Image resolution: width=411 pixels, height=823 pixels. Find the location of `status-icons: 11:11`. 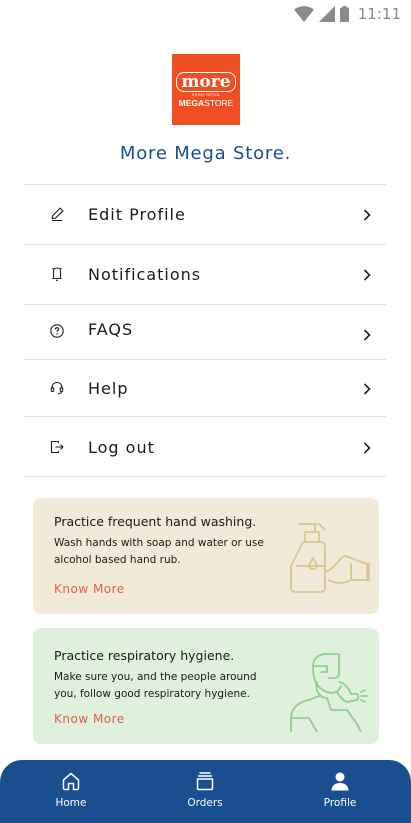

status-icons: 11:11 is located at coordinates (347, 14).